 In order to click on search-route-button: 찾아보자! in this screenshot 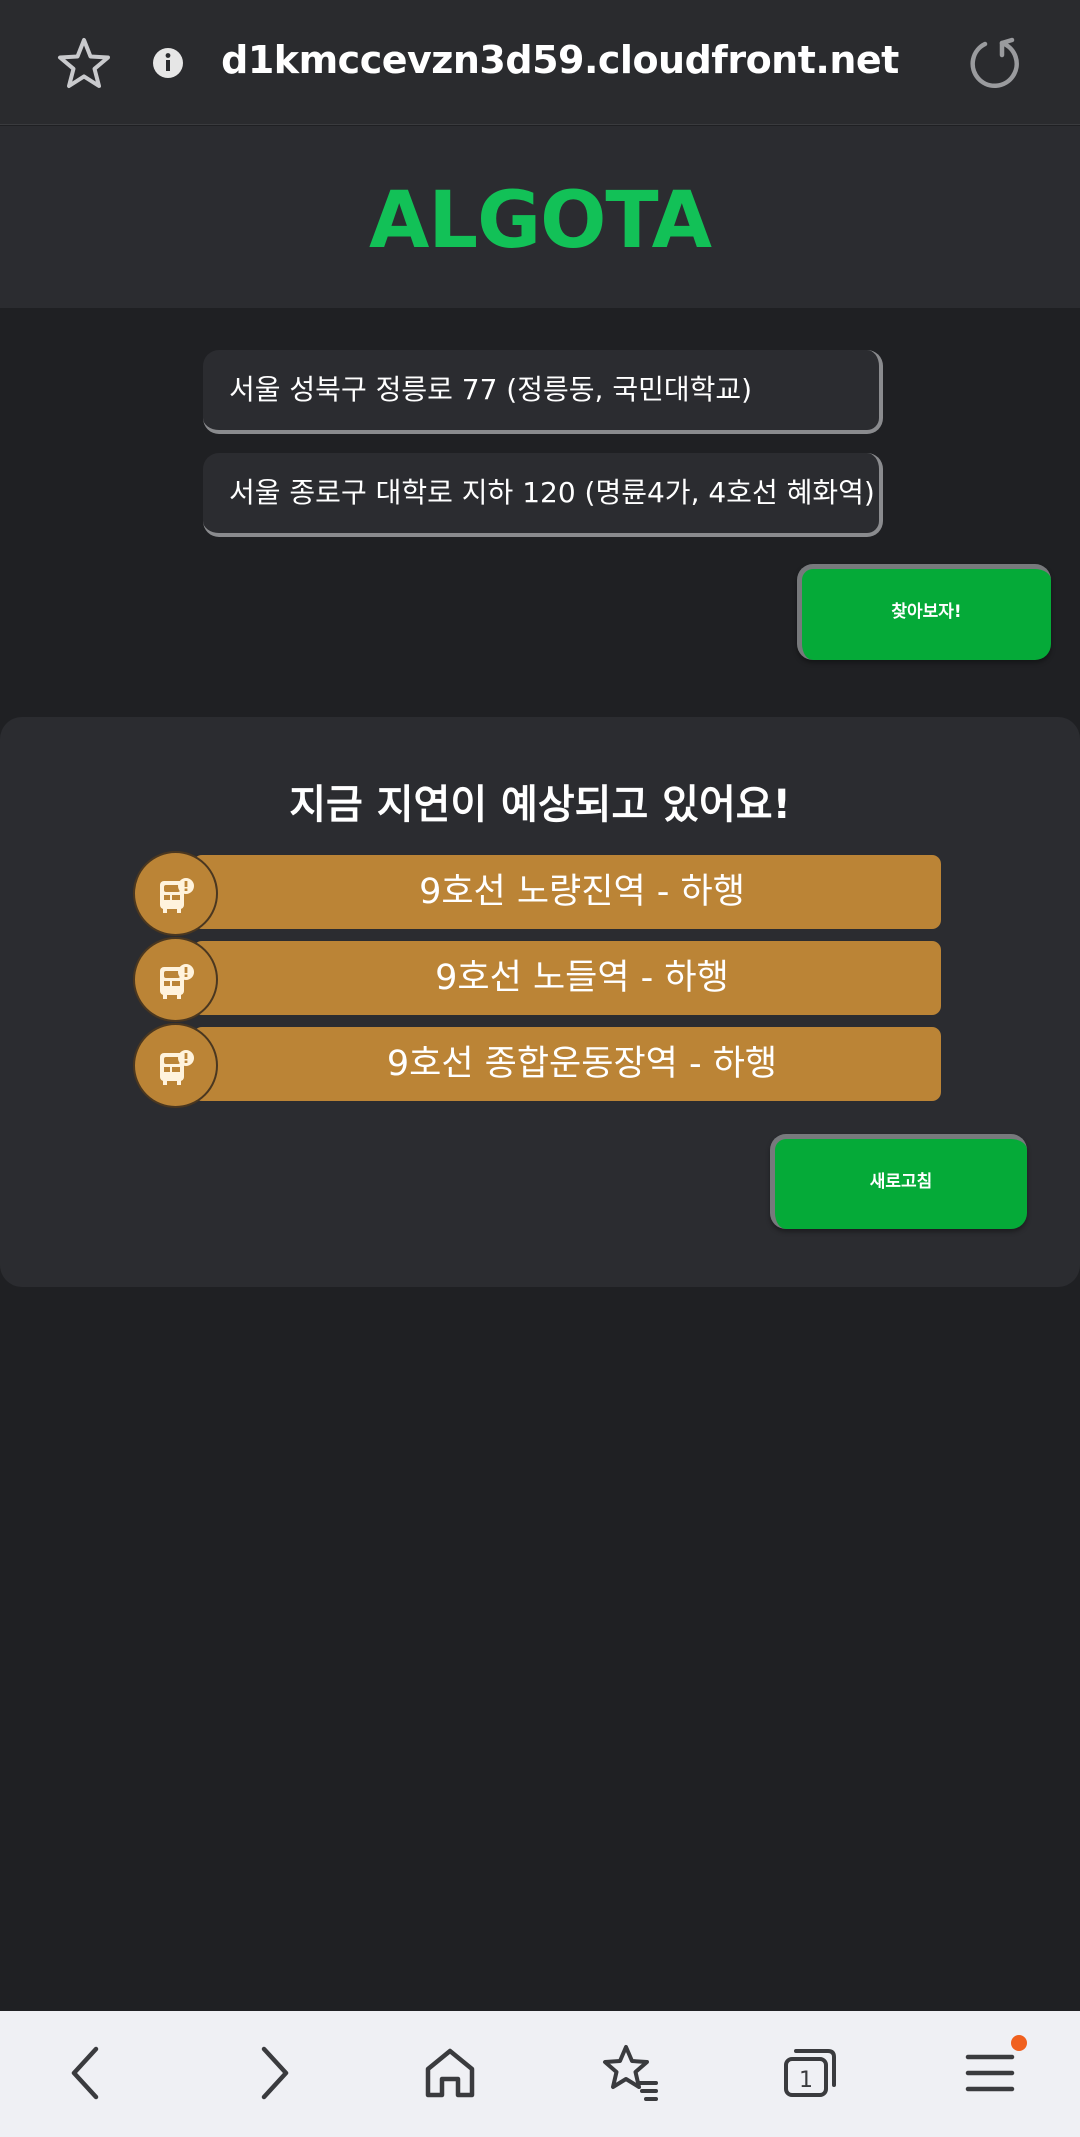, I will do `click(924, 612)`.